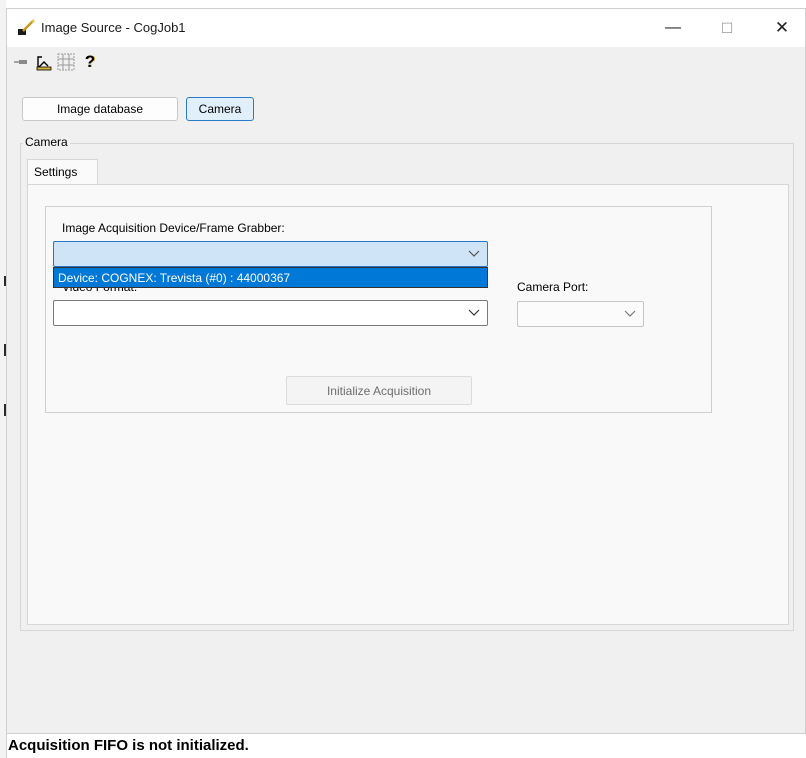 Image resolution: width=806 pixels, height=758 pixels. What do you see at coordinates (580, 314) in the screenshot?
I see `camera-port-combobox` at bounding box center [580, 314].